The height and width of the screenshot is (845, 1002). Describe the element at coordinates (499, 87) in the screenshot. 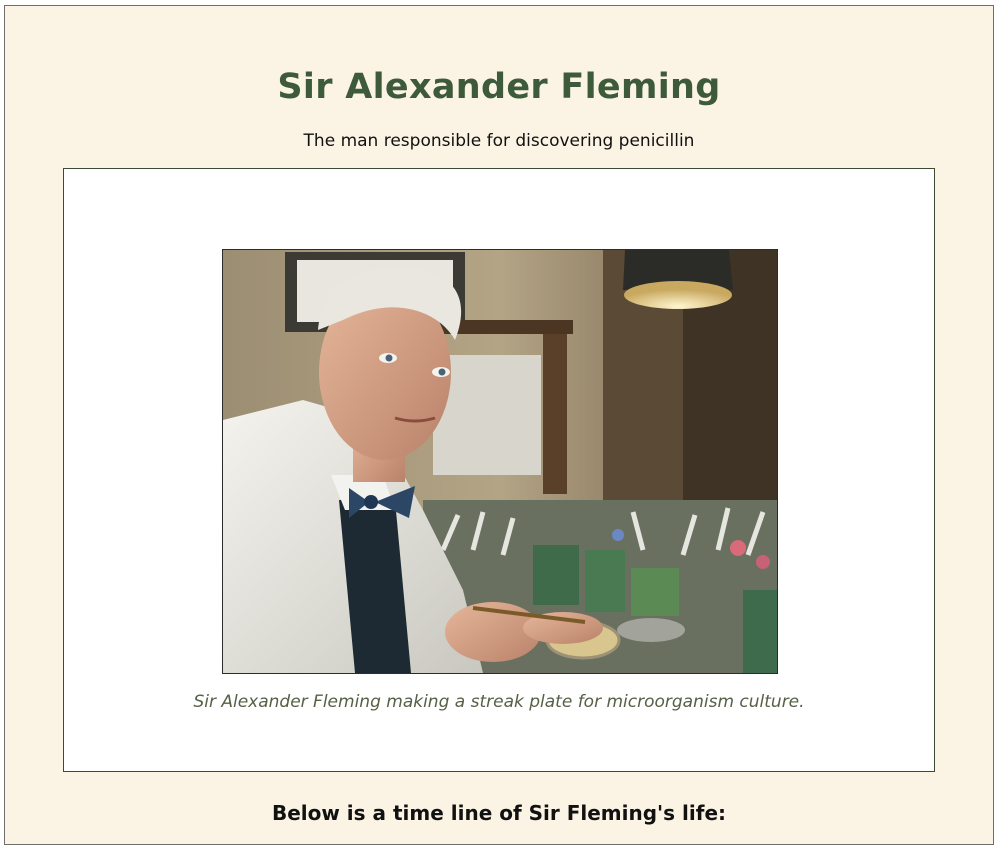

I see `page-title: Sir Alexander Fleming` at that location.